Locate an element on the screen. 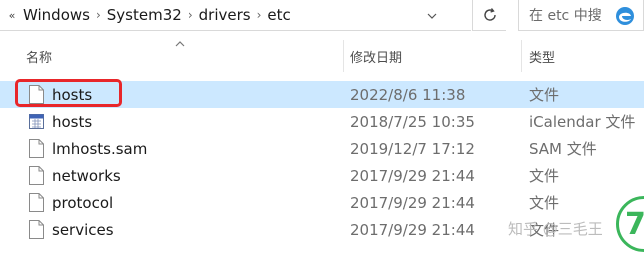 The image size is (644, 256). file-row-hosts-ics: hosts 2018/7/25 10:35 iCalendar 文件 is located at coordinates (322, 121).